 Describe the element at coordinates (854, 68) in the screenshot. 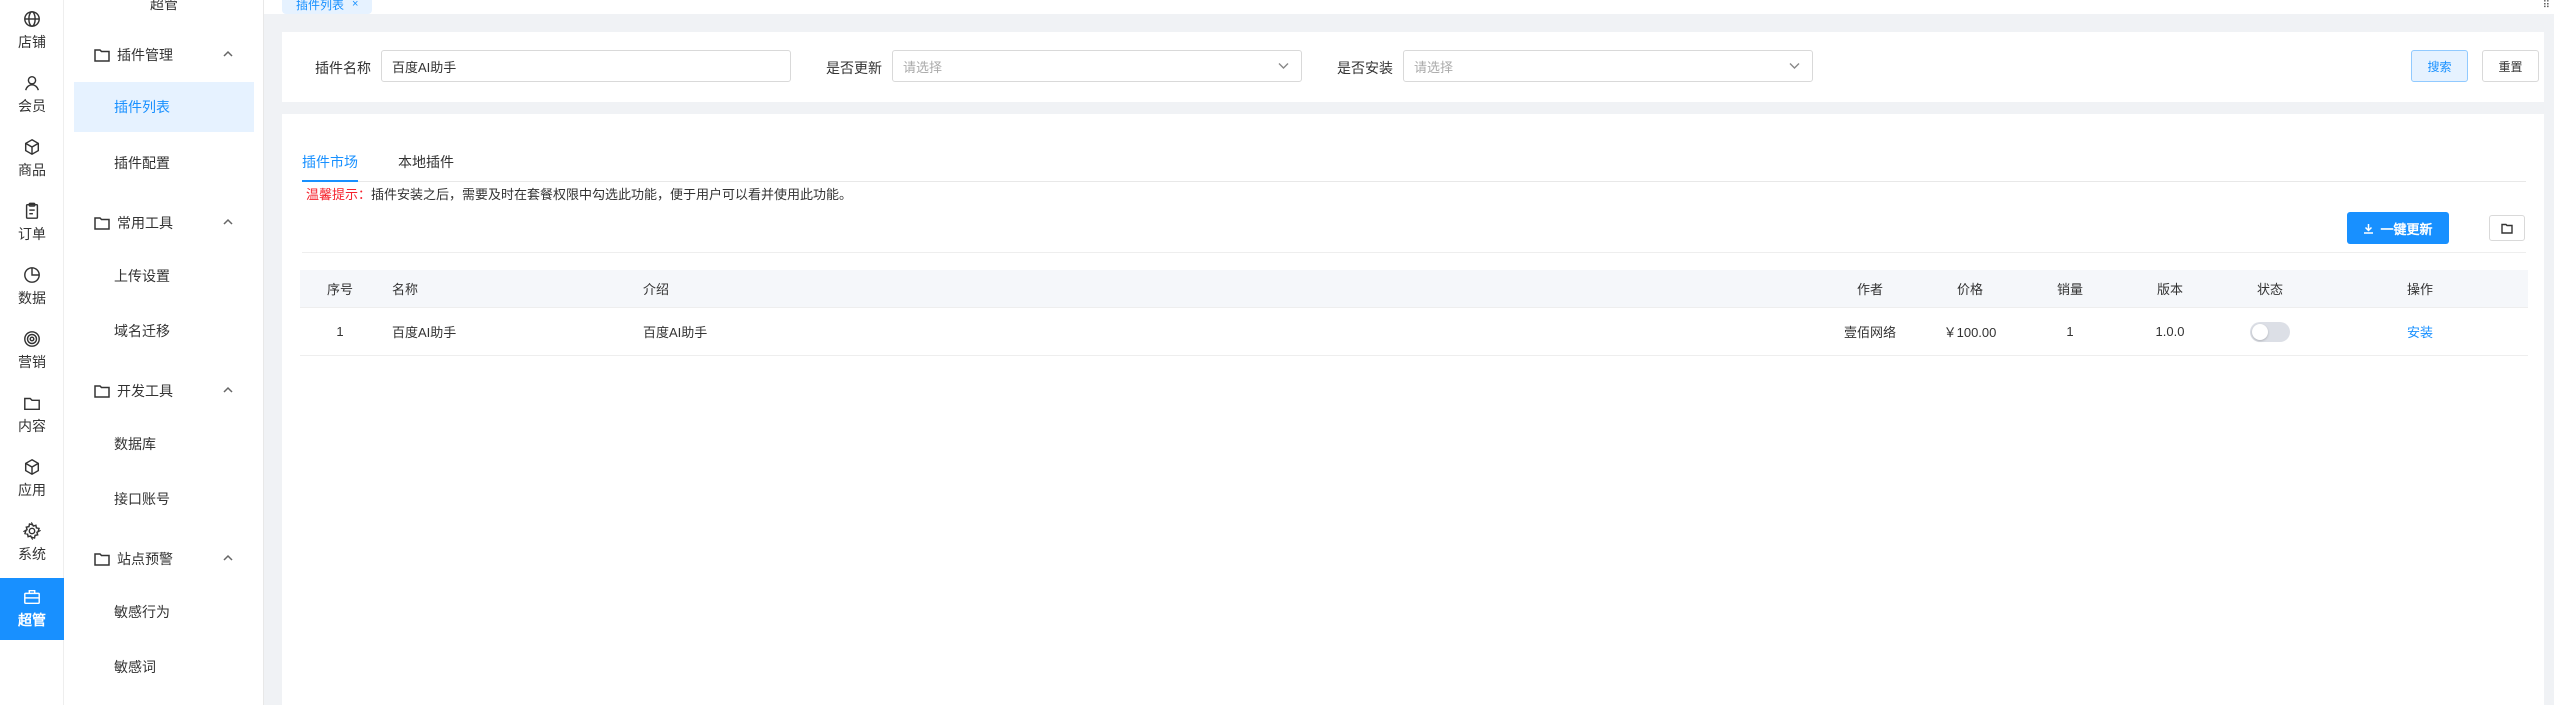

I see `is-update-label: 是否更新` at that location.